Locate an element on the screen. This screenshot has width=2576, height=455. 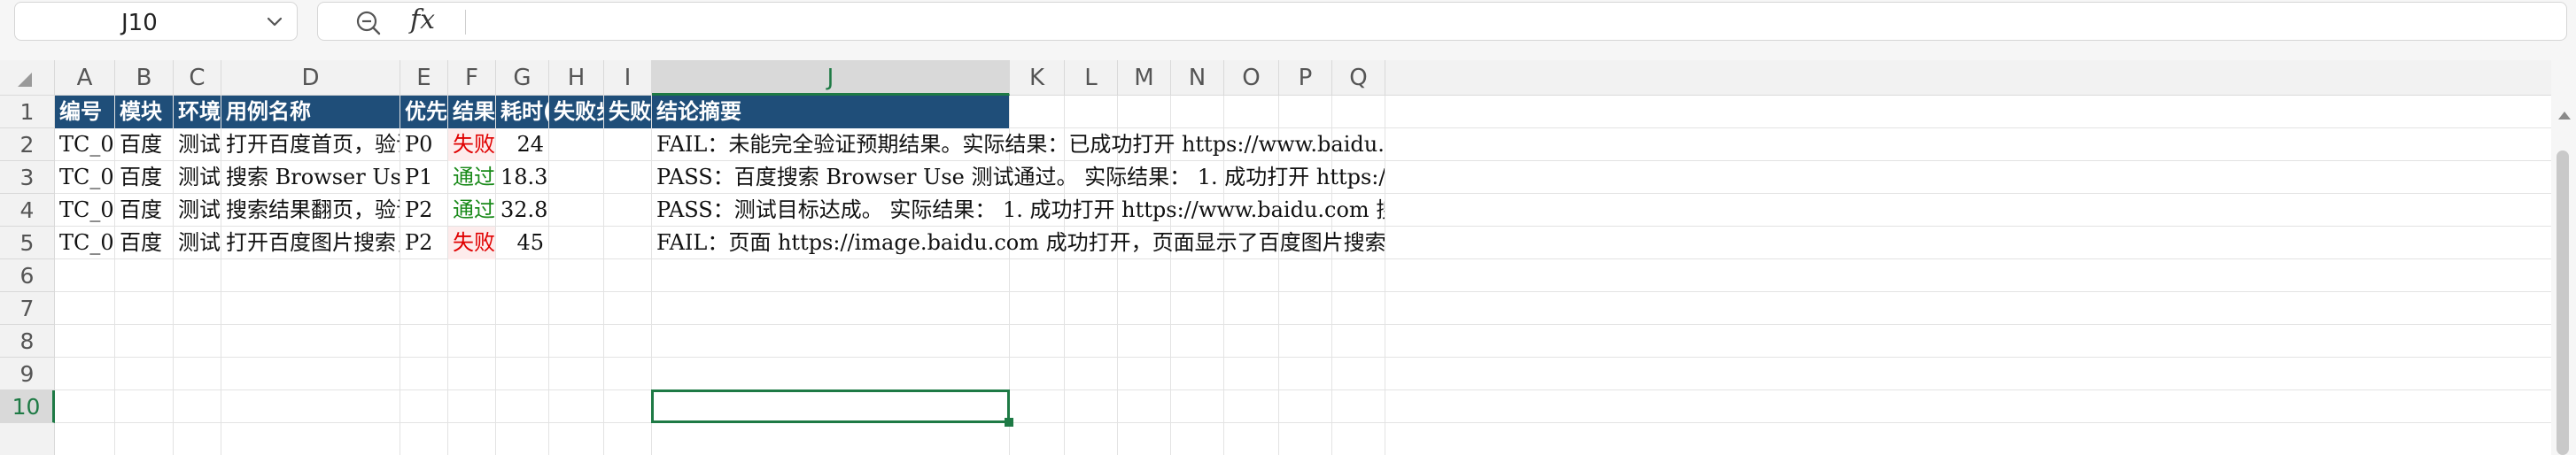
function-icon: fx is located at coordinates (422, 19).